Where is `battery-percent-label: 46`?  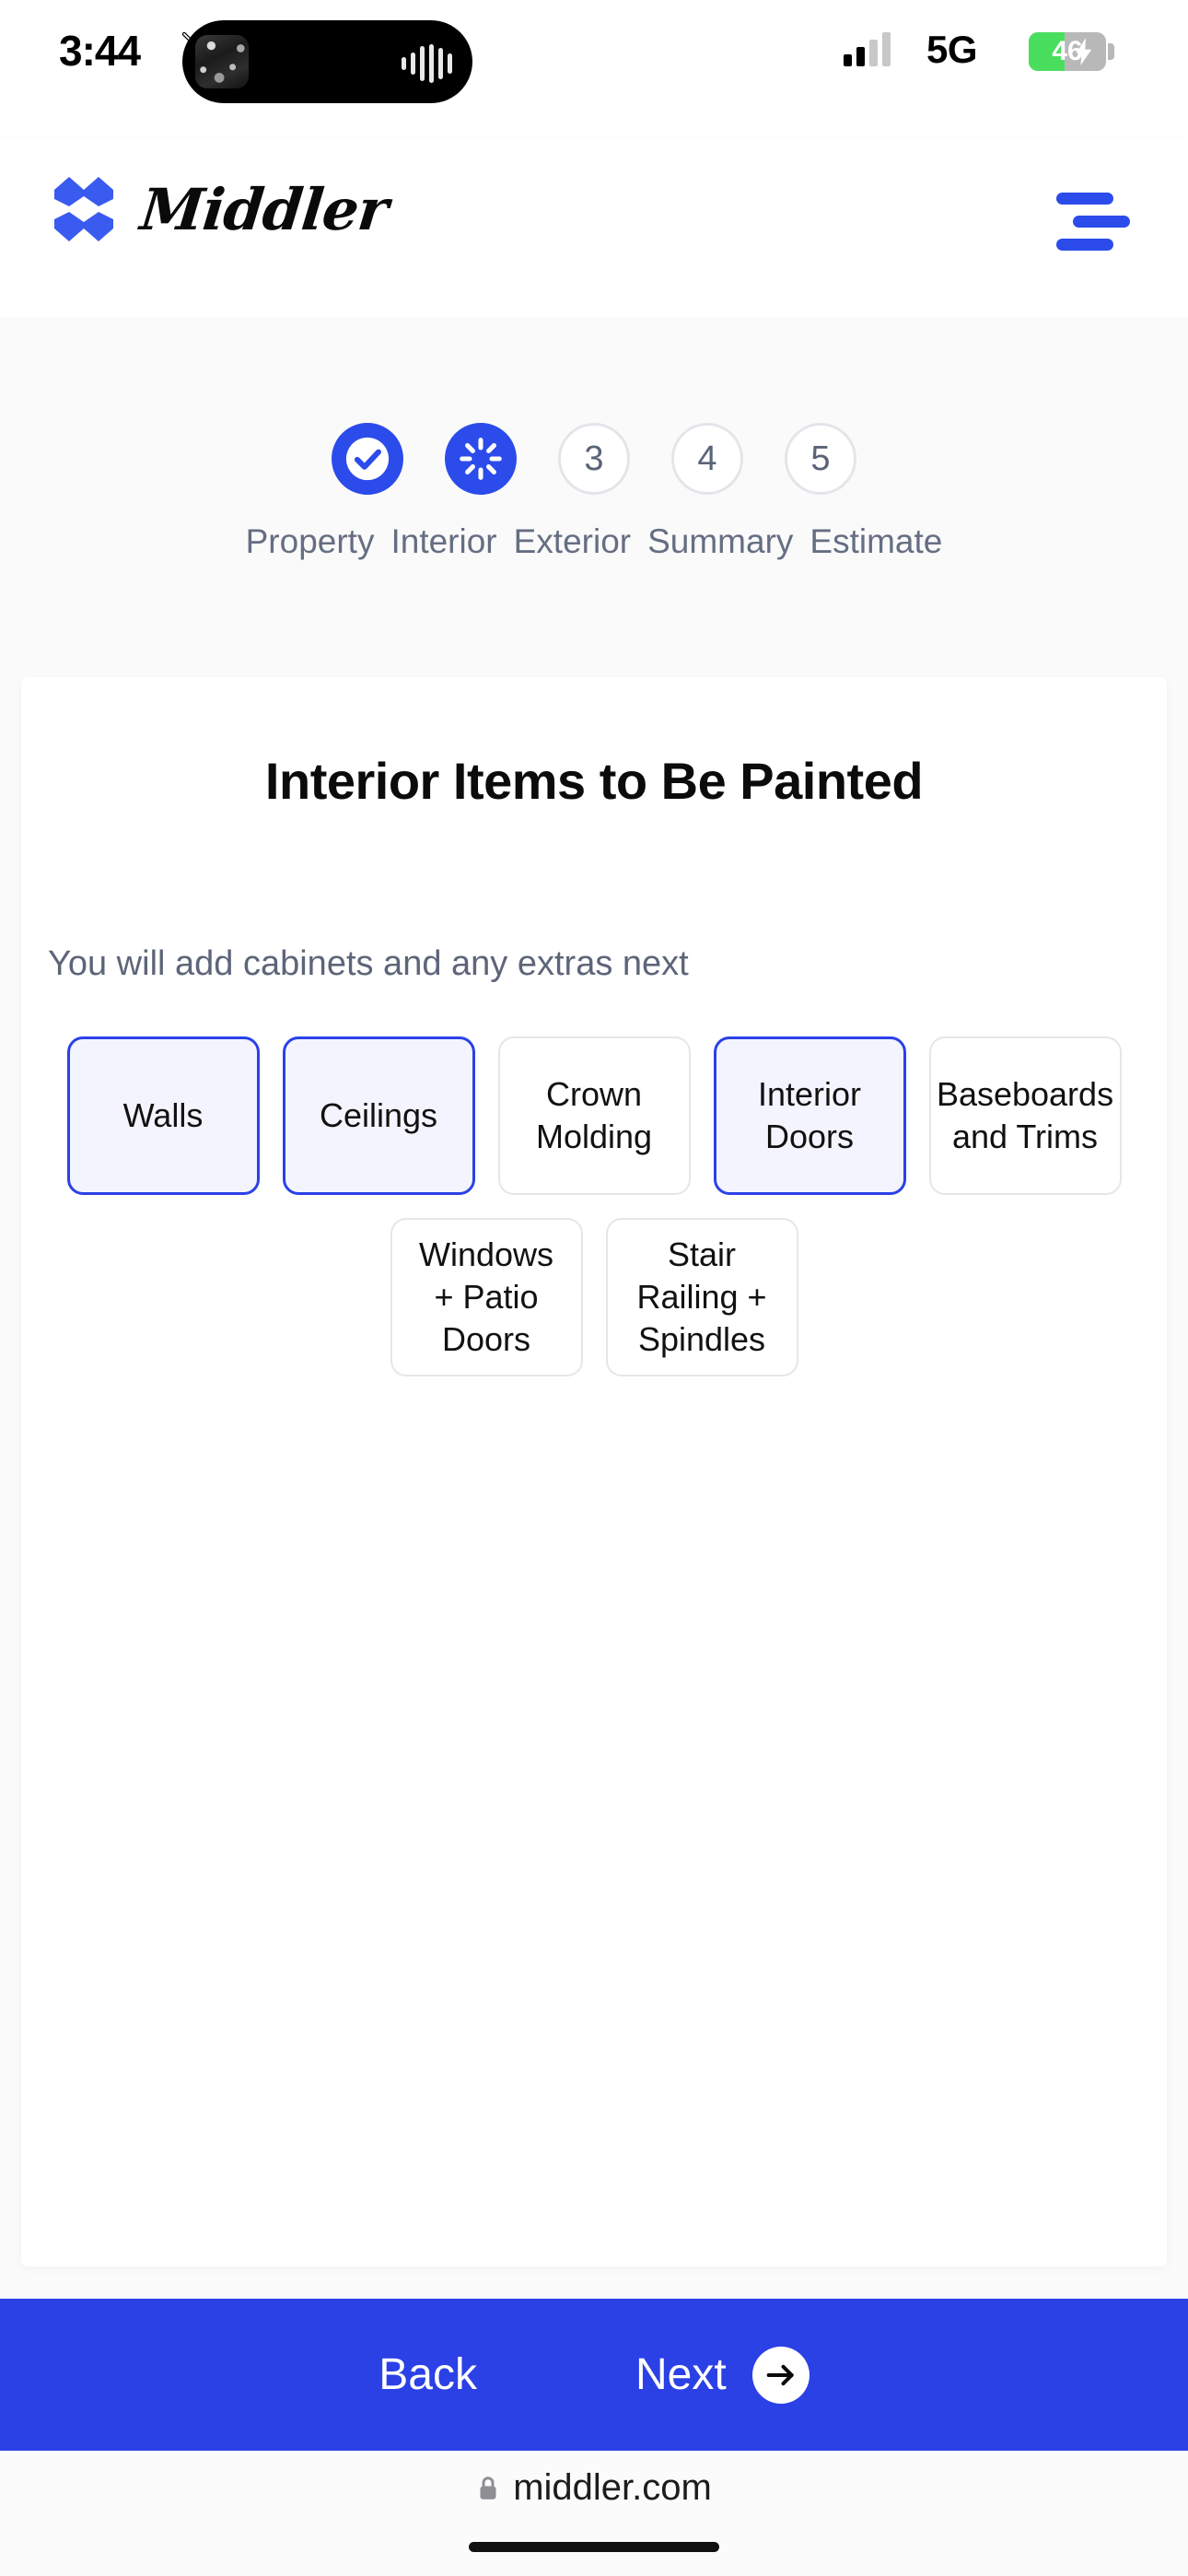 battery-percent-label: 46 is located at coordinates (1067, 51).